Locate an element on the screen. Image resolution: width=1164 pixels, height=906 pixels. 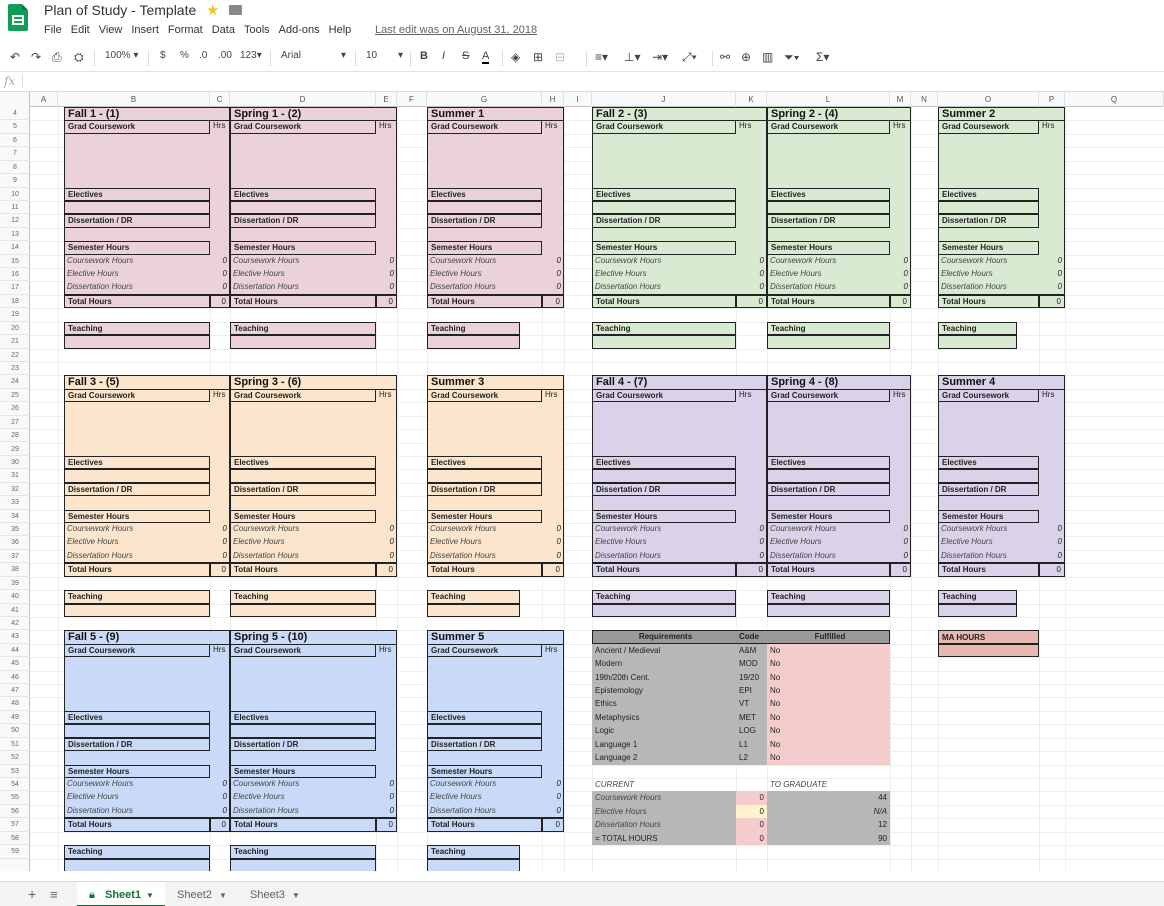
semester-title: Fall 4 - (7) is located at coordinates (679, 382).